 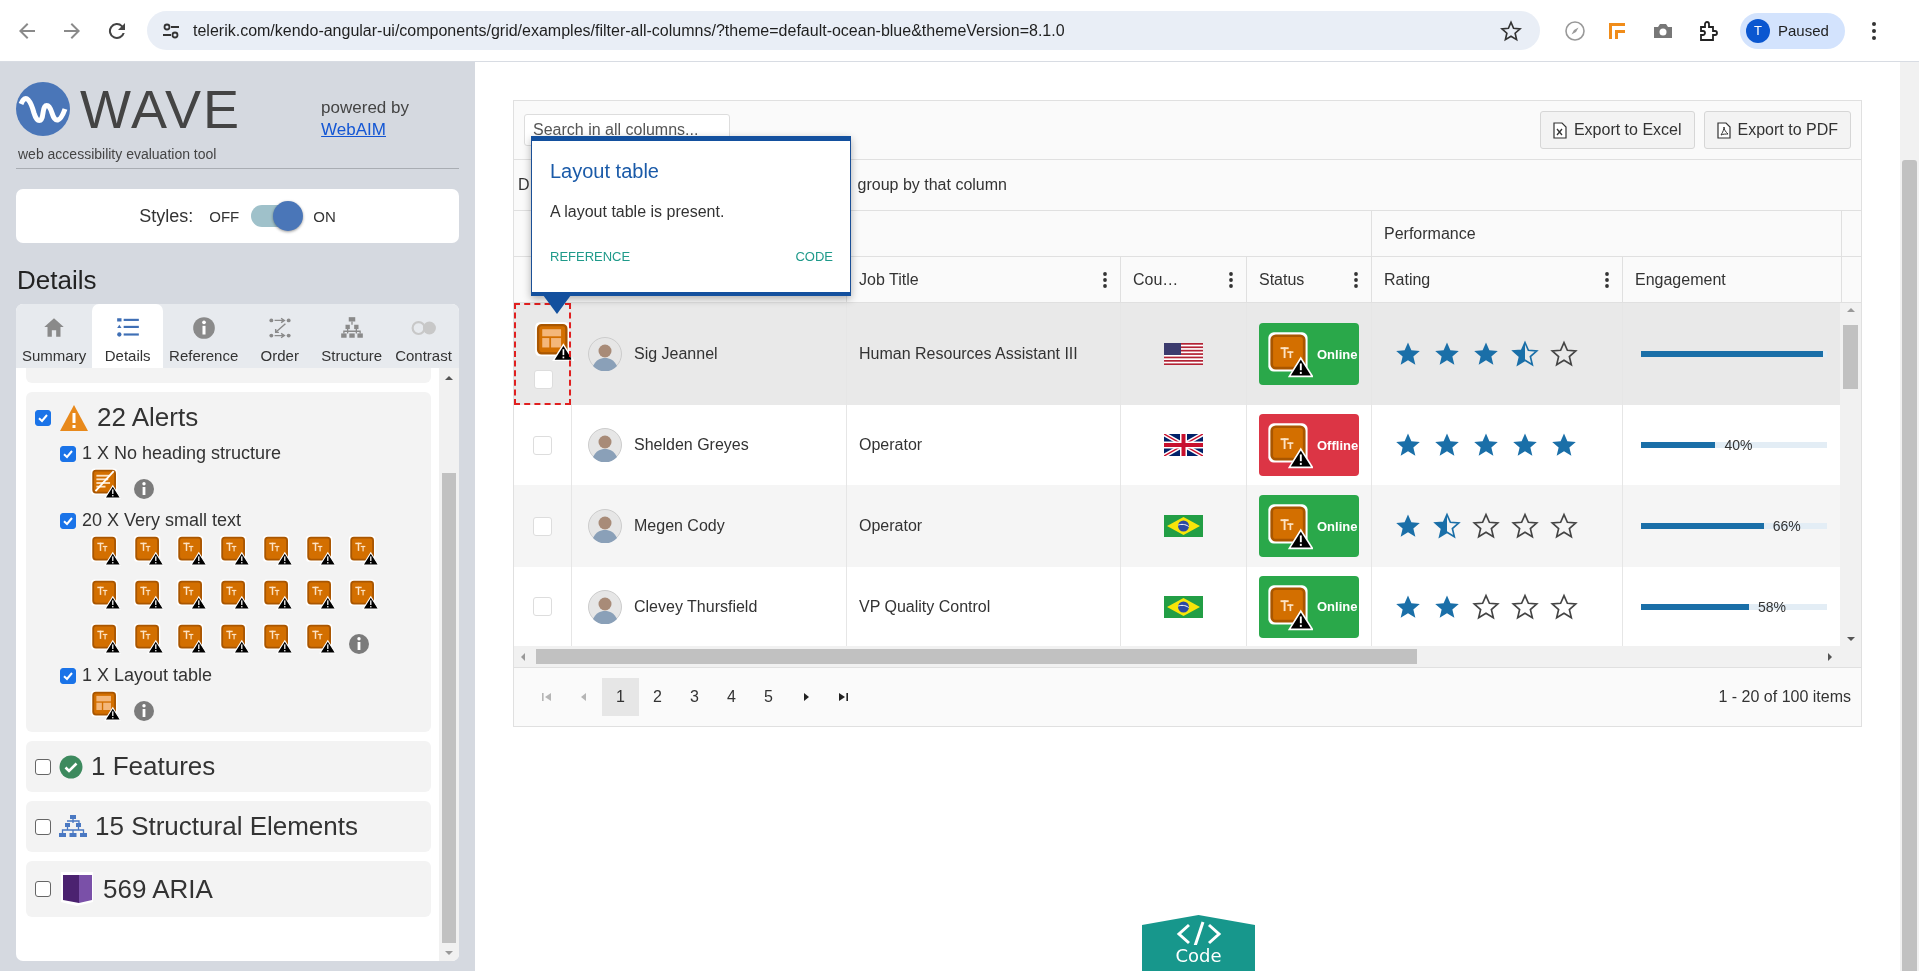 I want to click on check-circle-icon, so click(x=71, y=766).